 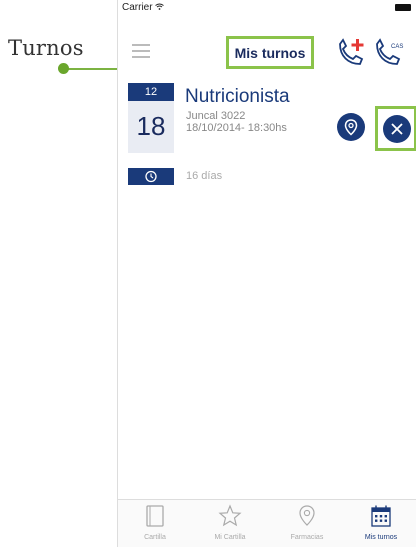 I want to click on cancel-highlight, so click(x=395, y=128).